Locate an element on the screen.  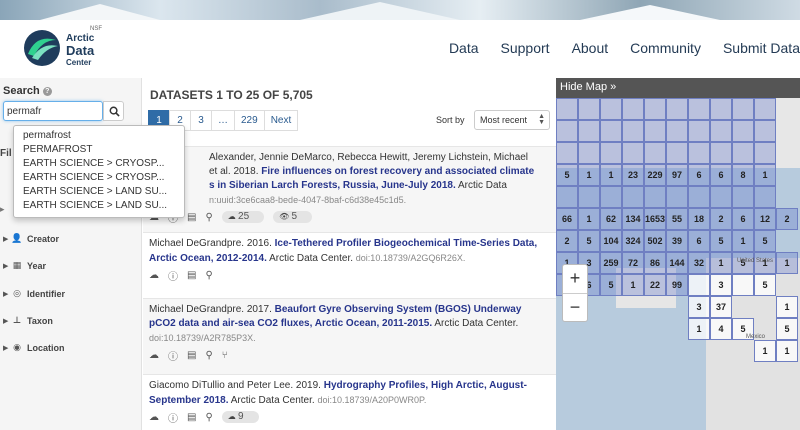
grid-cell: 72 is located at coordinates (633, 263).